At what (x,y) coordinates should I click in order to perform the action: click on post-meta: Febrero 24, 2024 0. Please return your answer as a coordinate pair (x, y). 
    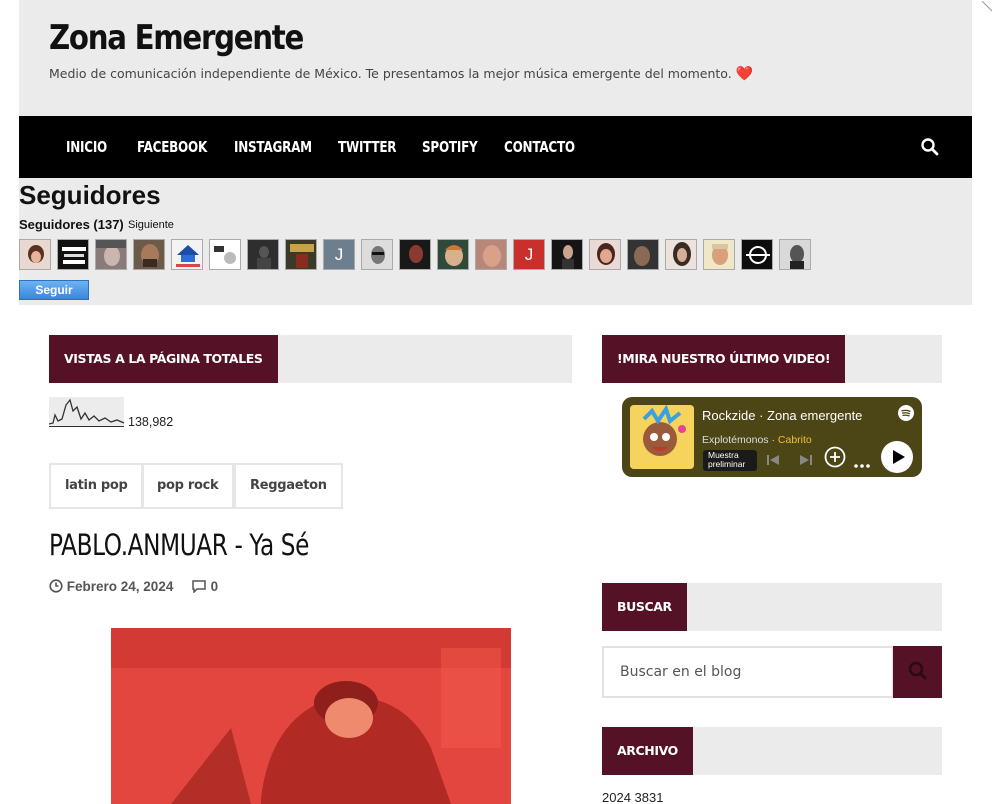
    Looking at the image, I should click on (133, 586).